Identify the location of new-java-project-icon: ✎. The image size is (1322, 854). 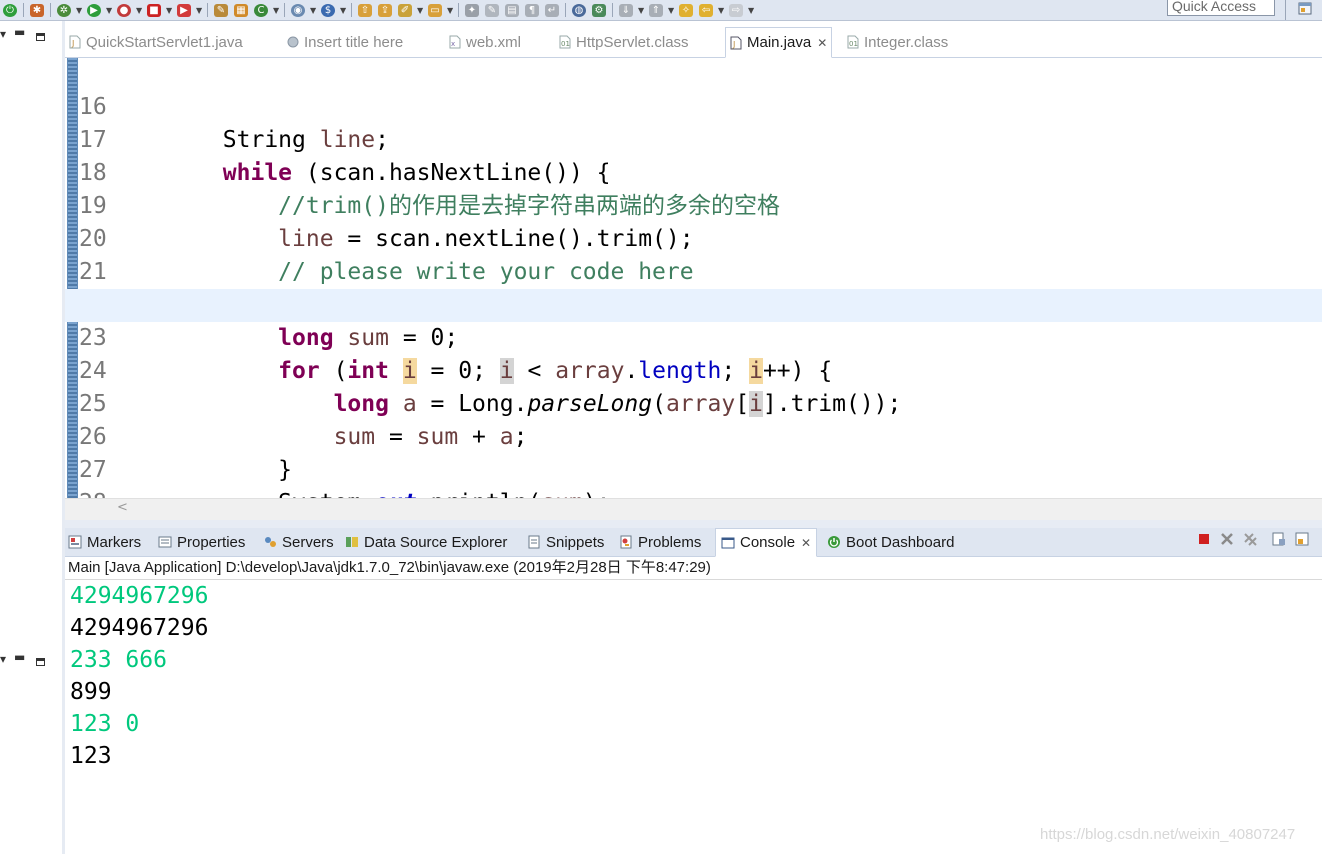
(221, 10).